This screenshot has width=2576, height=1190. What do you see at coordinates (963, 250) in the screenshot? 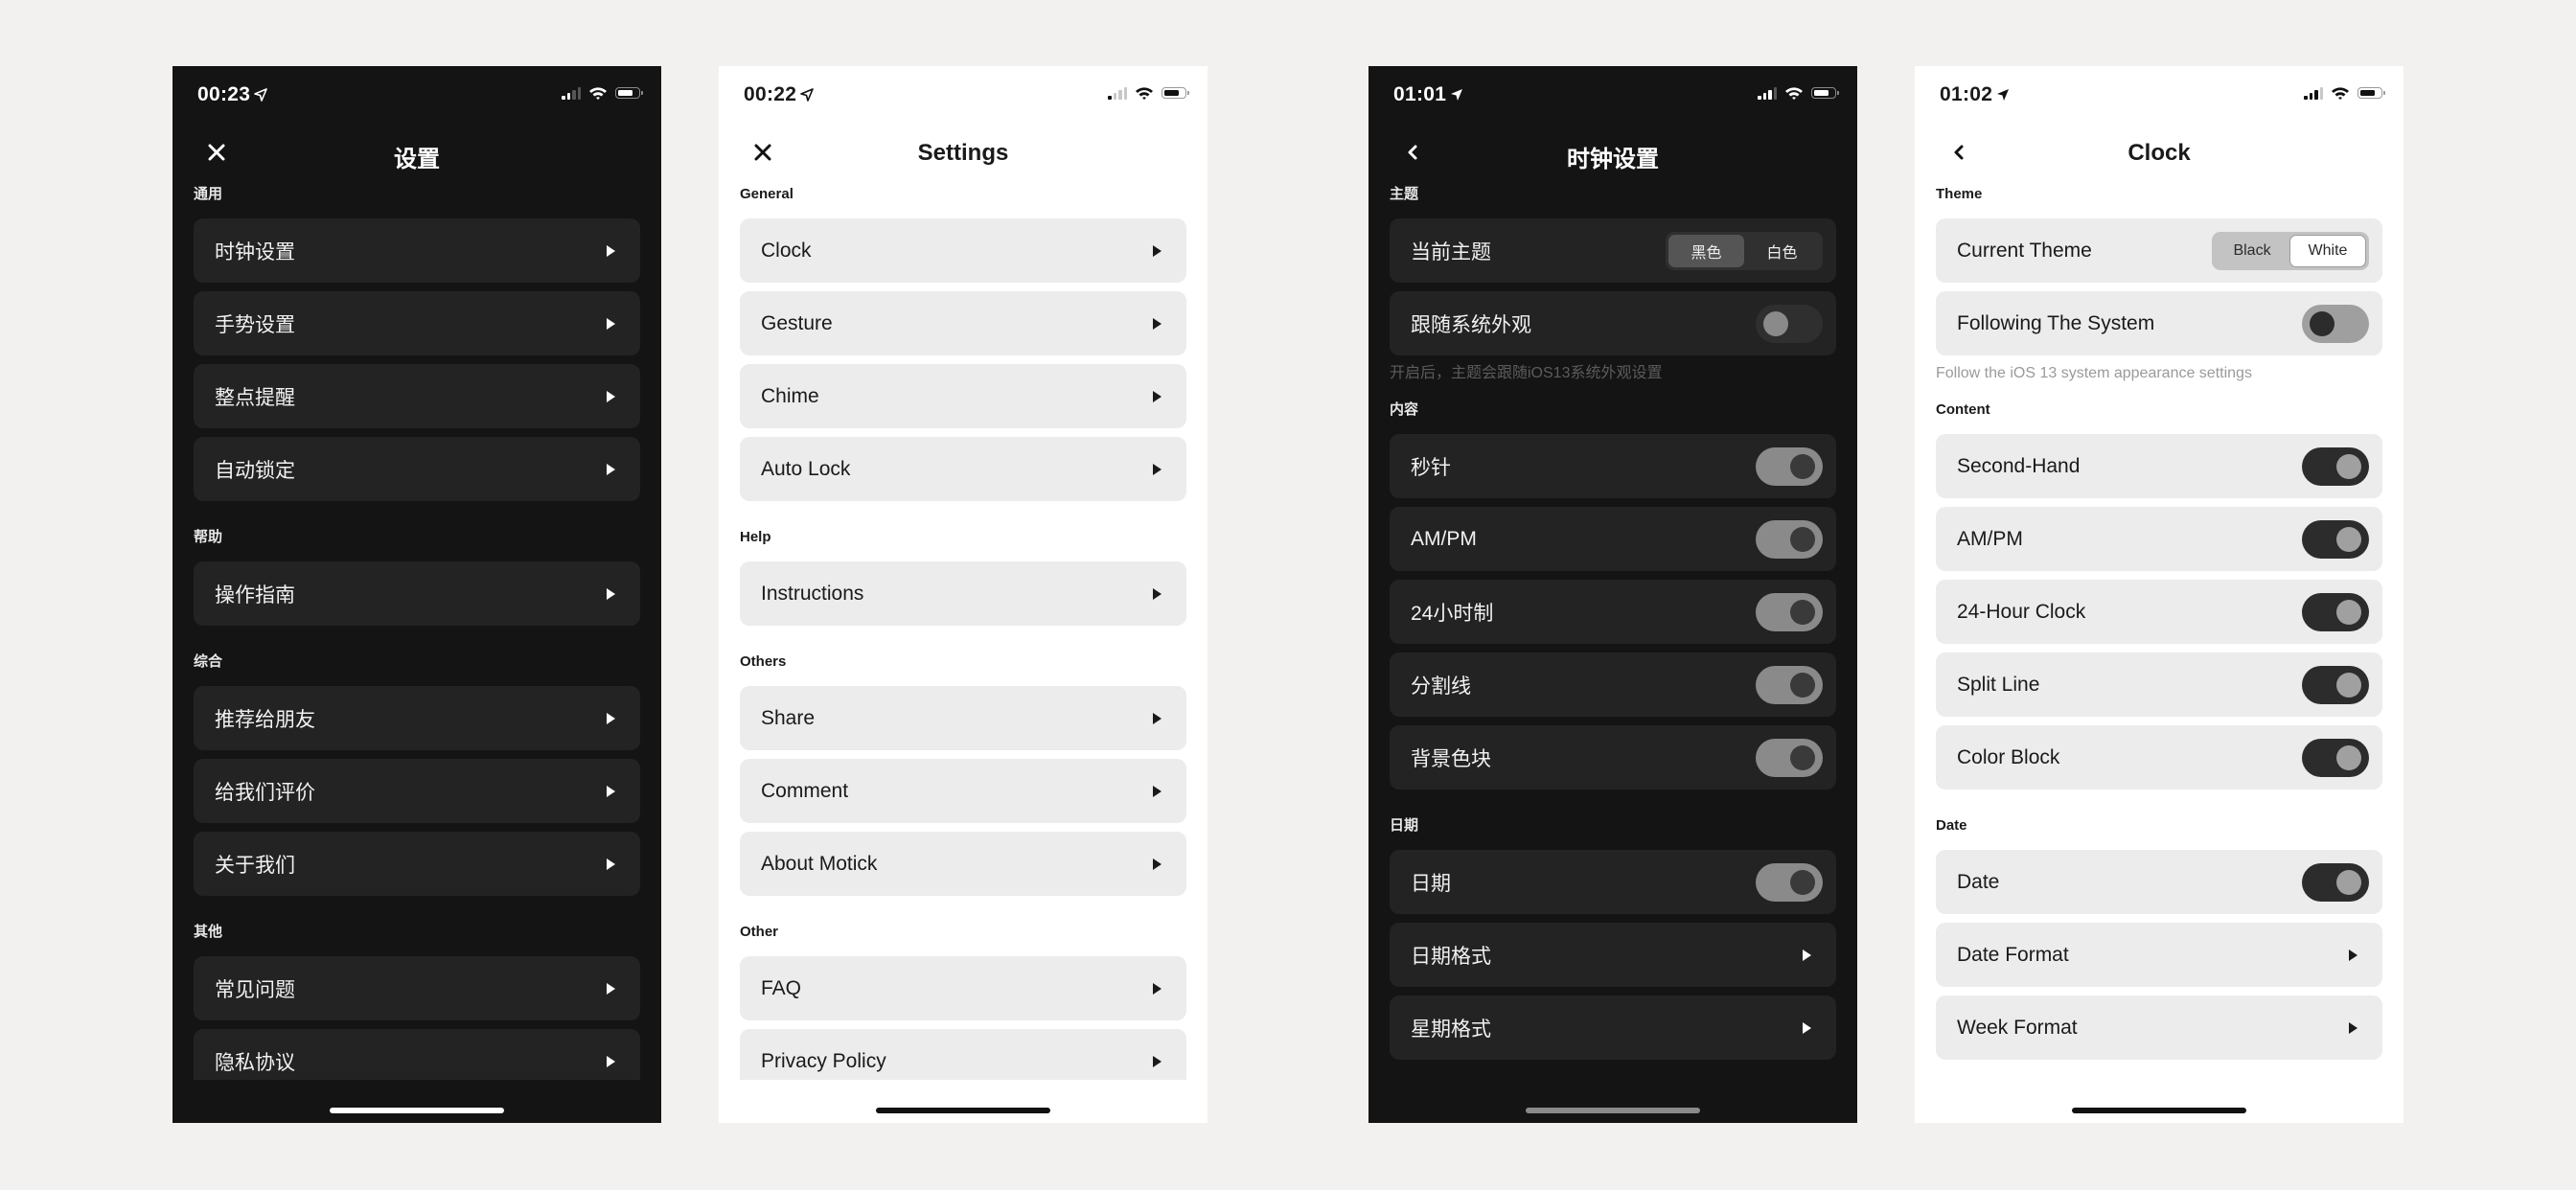
I see `settings-row-clock: Clock` at bounding box center [963, 250].